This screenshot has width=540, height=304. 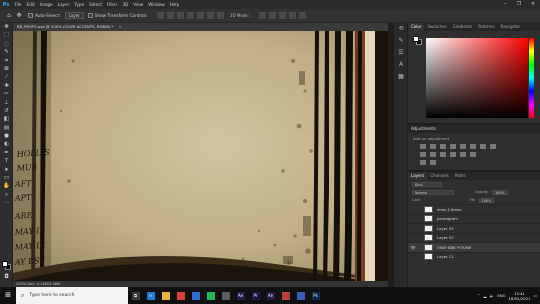 What do you see at coordinates (416, 27) in the screenshot?
I see `tab-color: Color` at bounding box center [416, 27].